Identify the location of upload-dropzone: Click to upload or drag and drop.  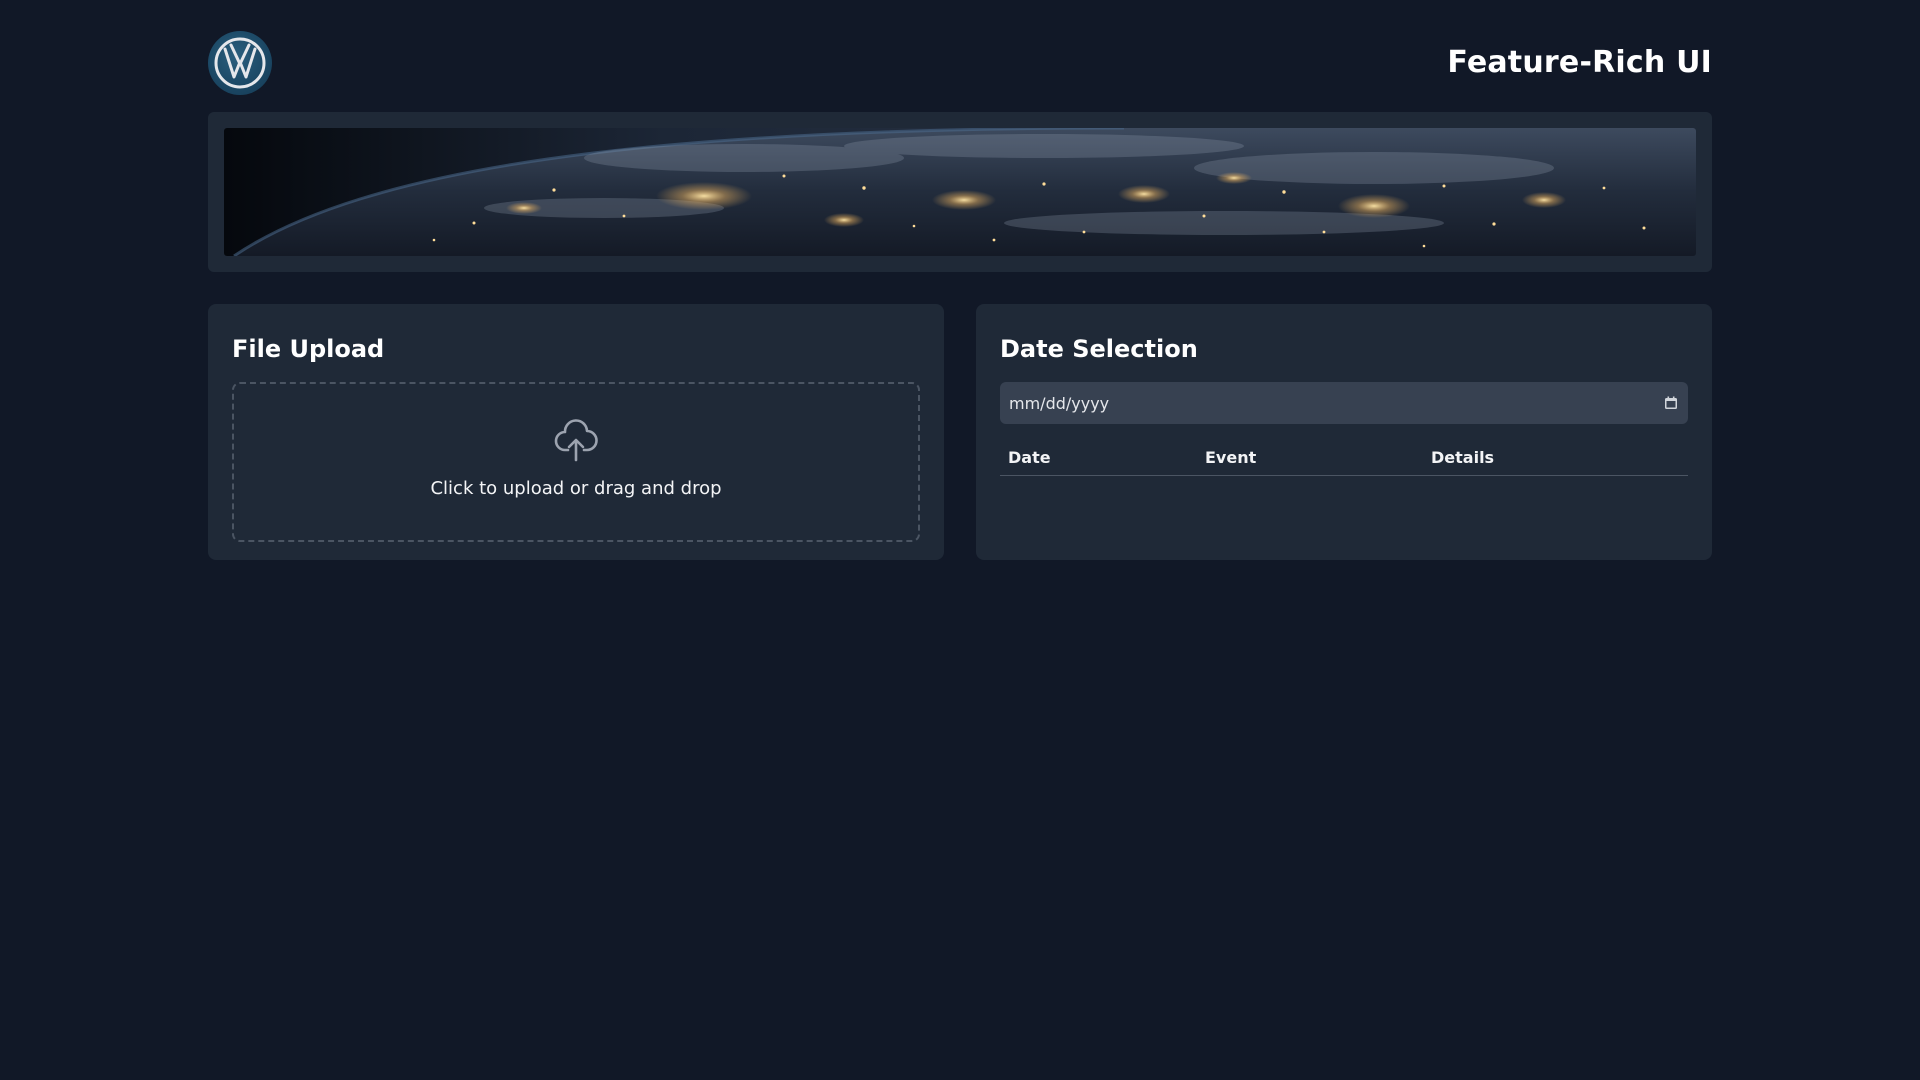
(576, 462).